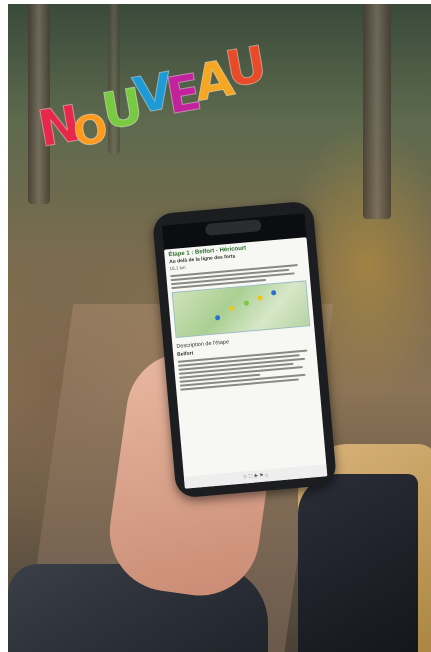 The width and height of the screenshot is (431, 652). What do you see at coordinates (358, 563) in the screenshot?
I see `glove-cuff` at bounding box center [358, 563].